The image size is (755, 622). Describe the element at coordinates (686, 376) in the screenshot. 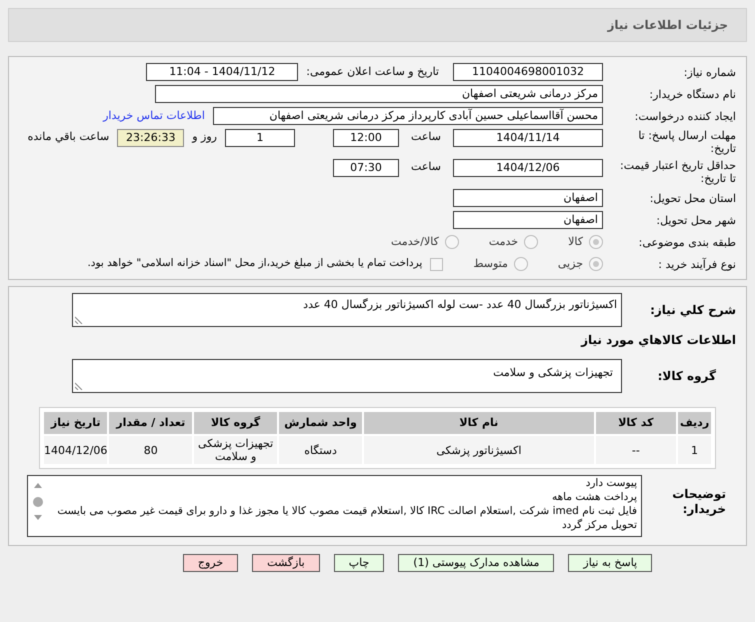

I see `field-label: گروه کالا:` at that location.